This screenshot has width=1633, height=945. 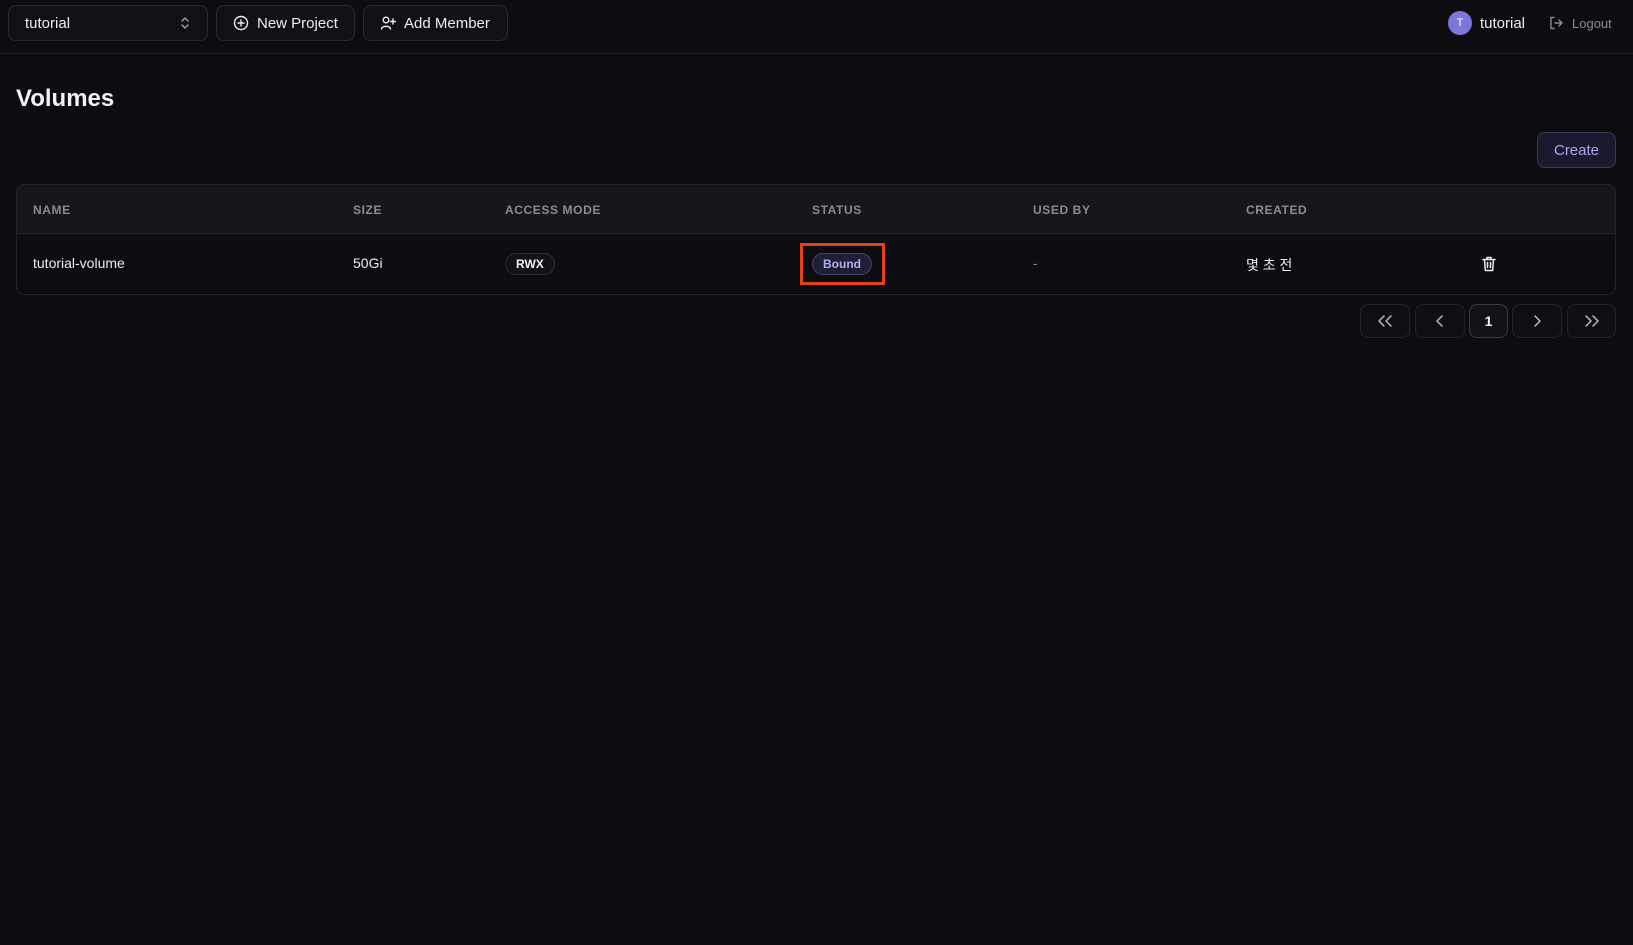 I want to click on logout-label: Logout, so click(x=1592, y=23).